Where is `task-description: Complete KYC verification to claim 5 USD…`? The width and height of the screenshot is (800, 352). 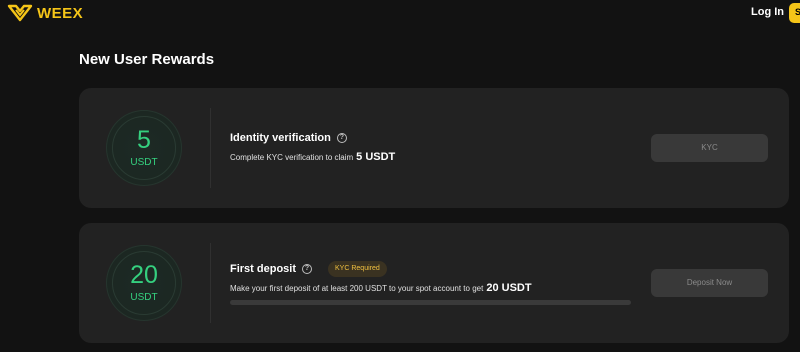 task-description: Complete KYC verification to claim 5 USD… is located at coordinates (312, 157).